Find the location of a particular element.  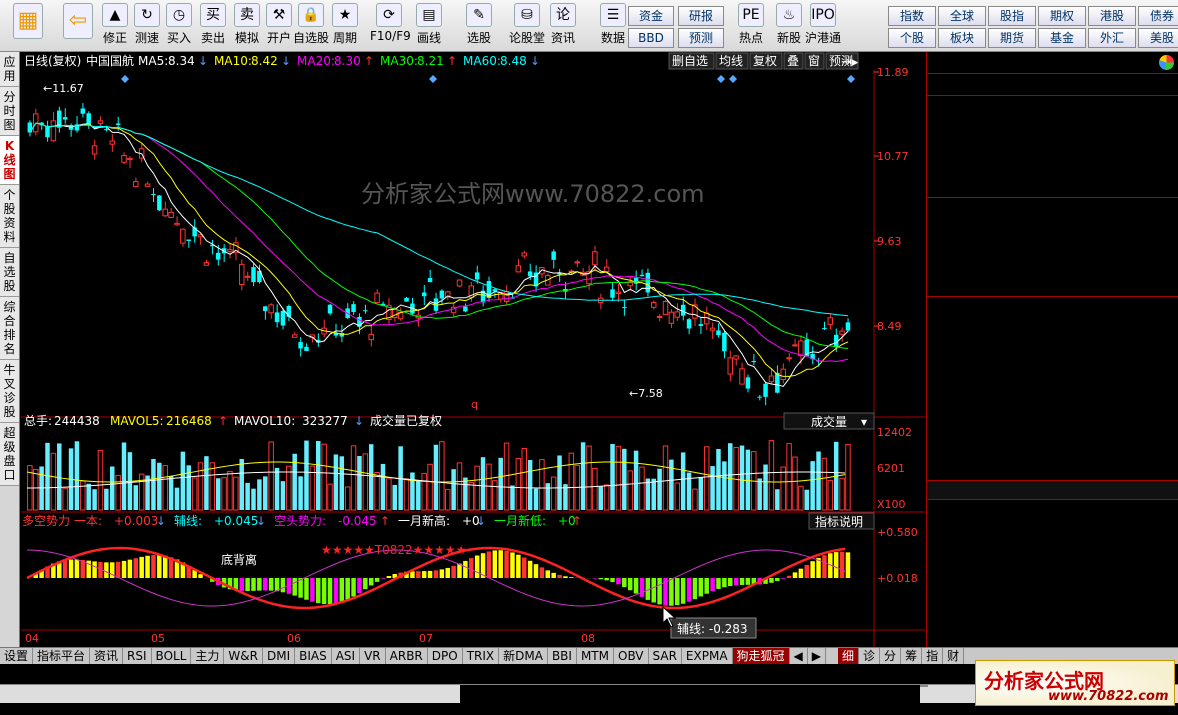

detail-tab-3: 筹 is located at coordinates (912, 656).